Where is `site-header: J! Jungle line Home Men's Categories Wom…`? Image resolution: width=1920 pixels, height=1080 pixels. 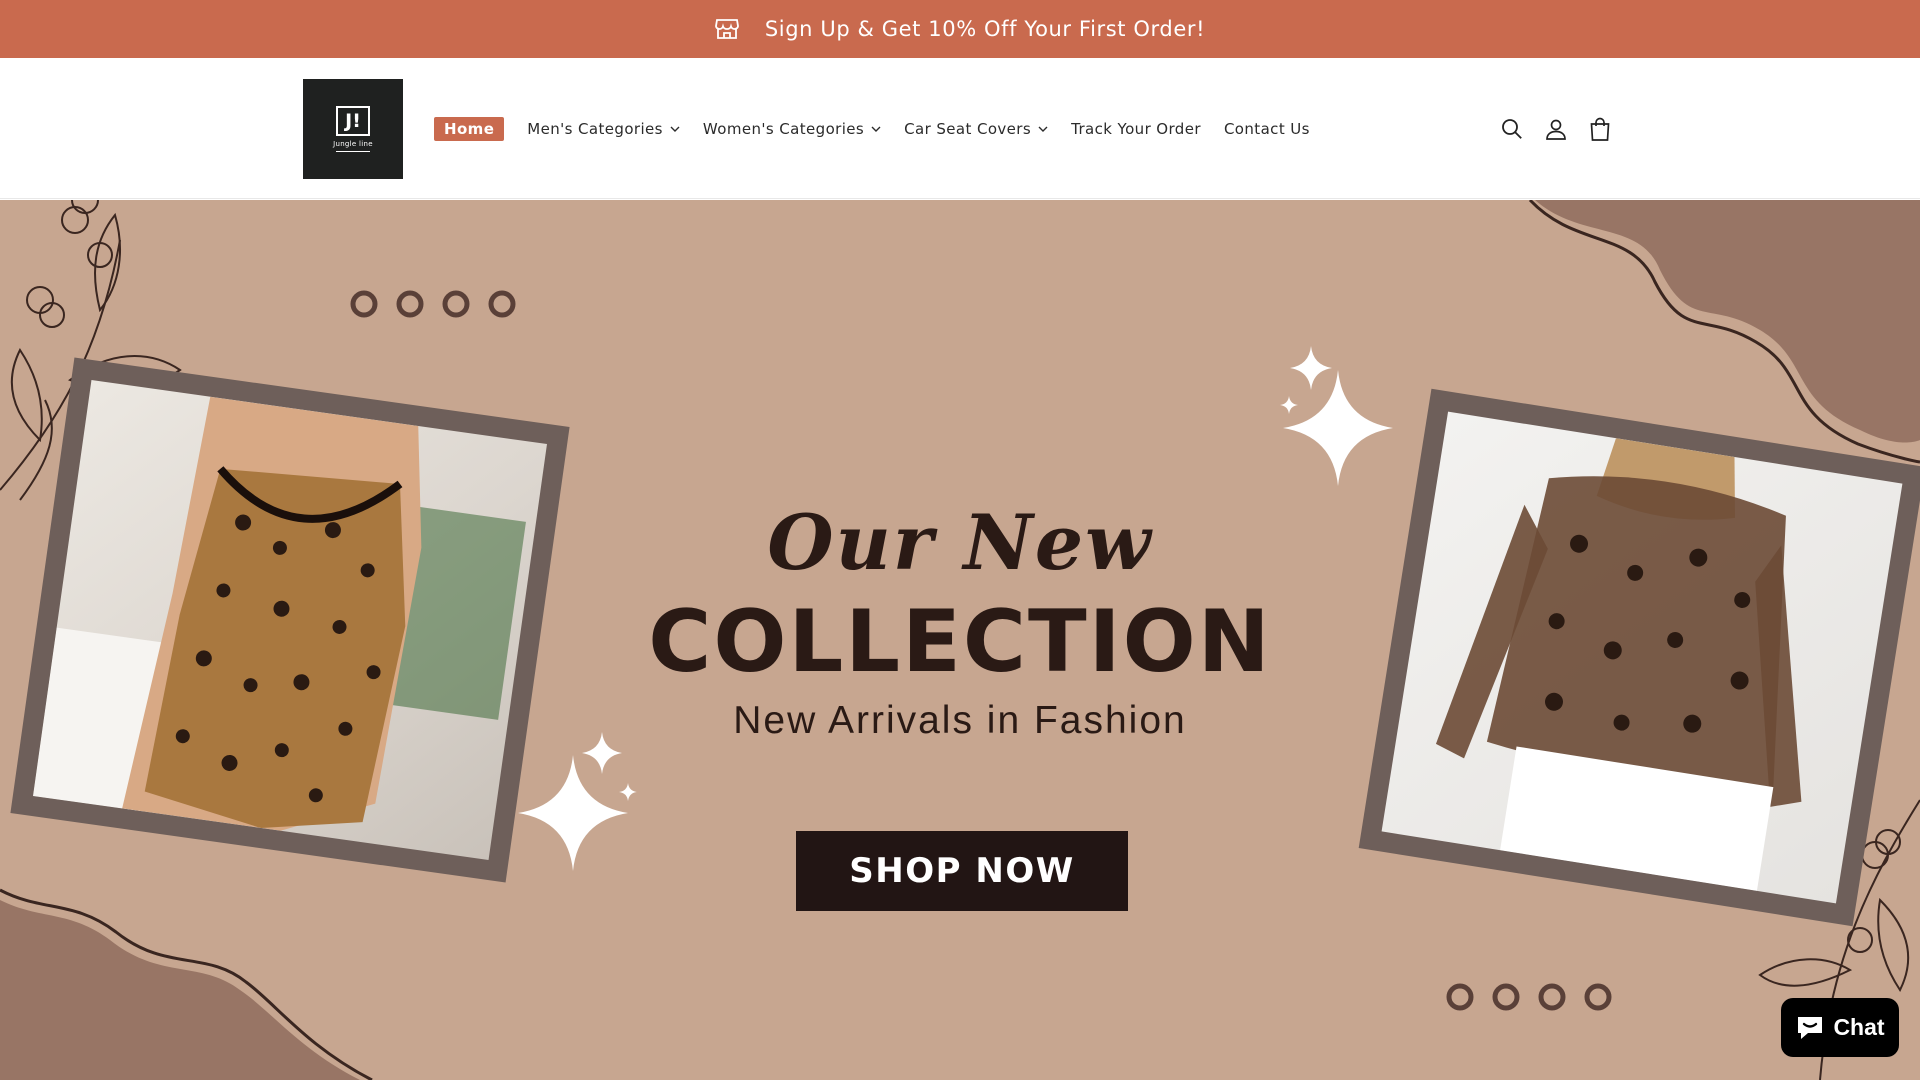
site-header: J! Jungle line Home Men's Categories Wom… is located at coordinates (960, 128).